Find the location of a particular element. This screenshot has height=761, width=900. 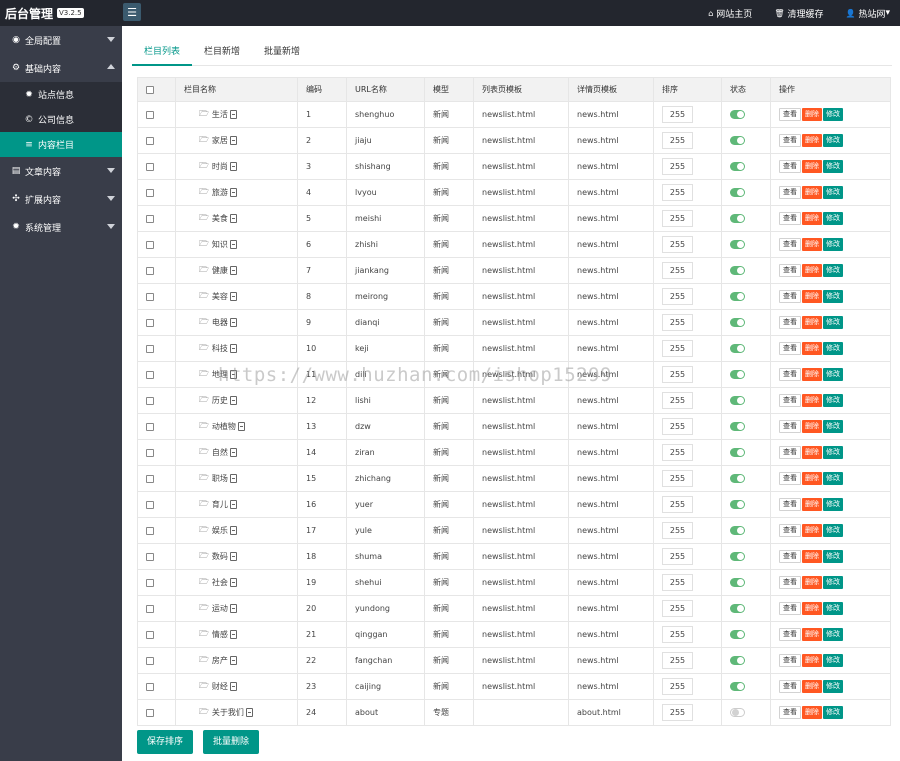

batch-delete-button: 批量删除 is located at coordinates (231, 742).